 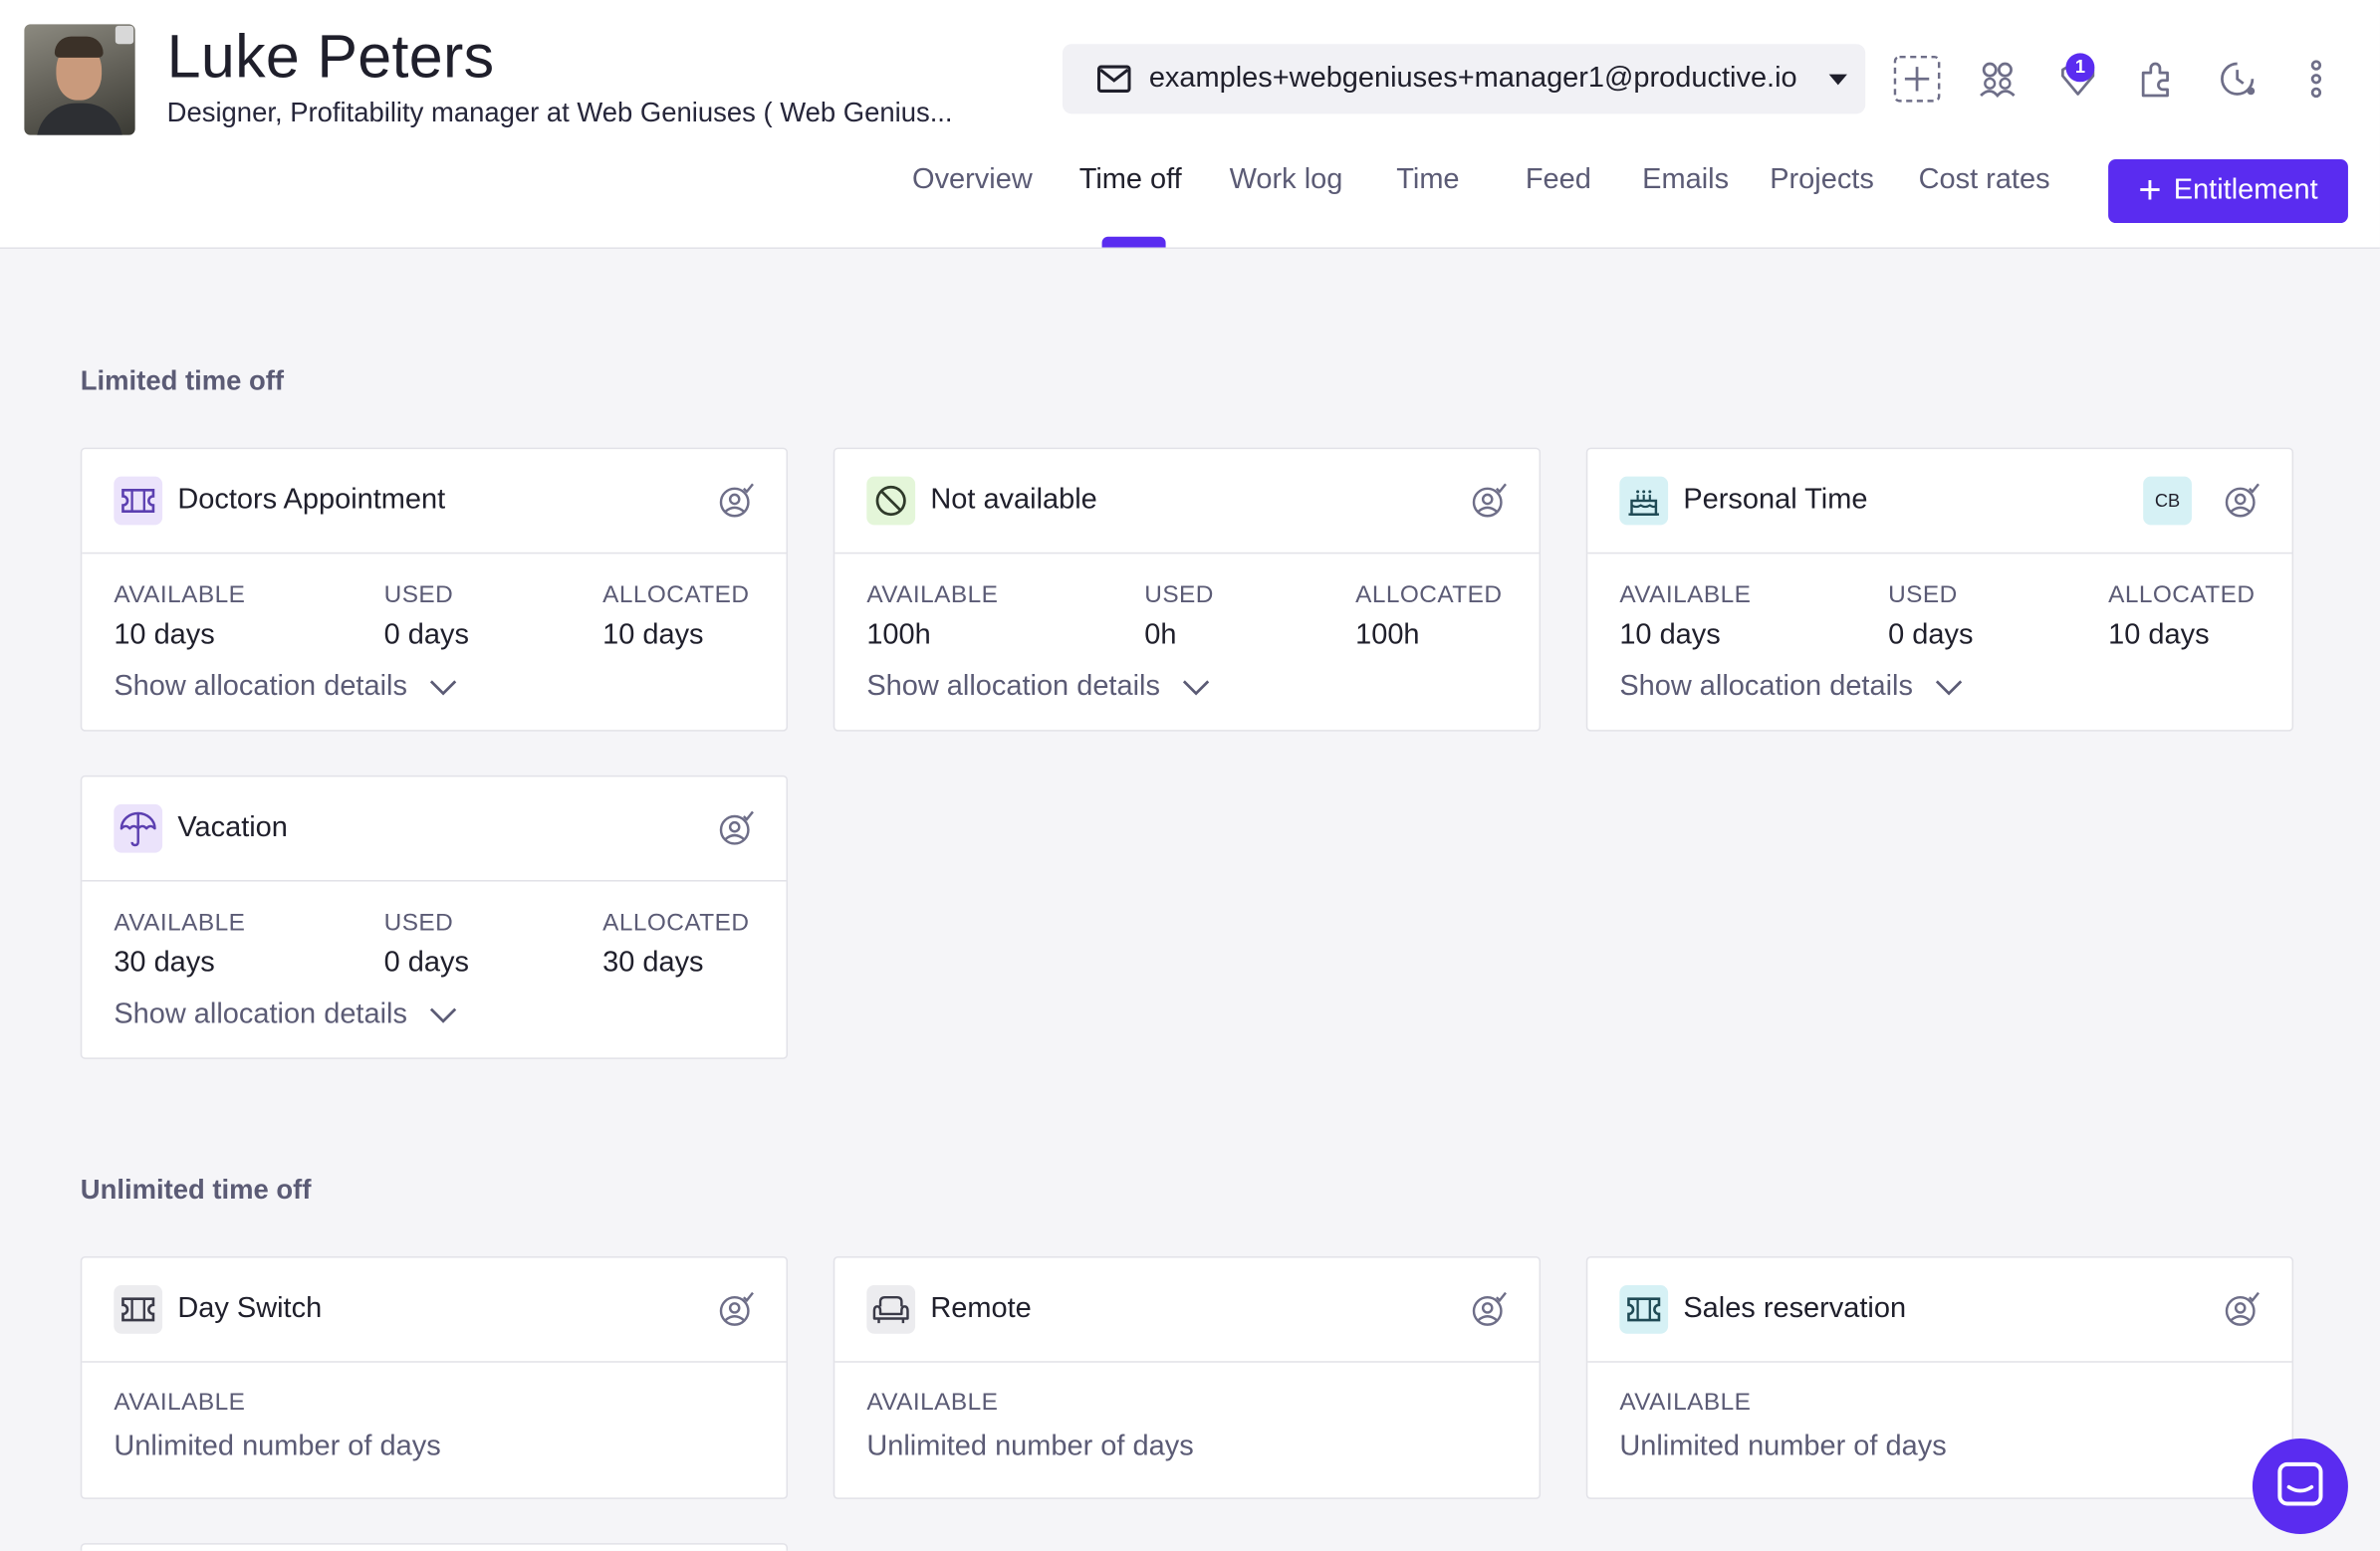 What do you see at coordinates (434, 829) in the screenshot?
I see `card-header: Vacation` at bounding box center [434, 829].